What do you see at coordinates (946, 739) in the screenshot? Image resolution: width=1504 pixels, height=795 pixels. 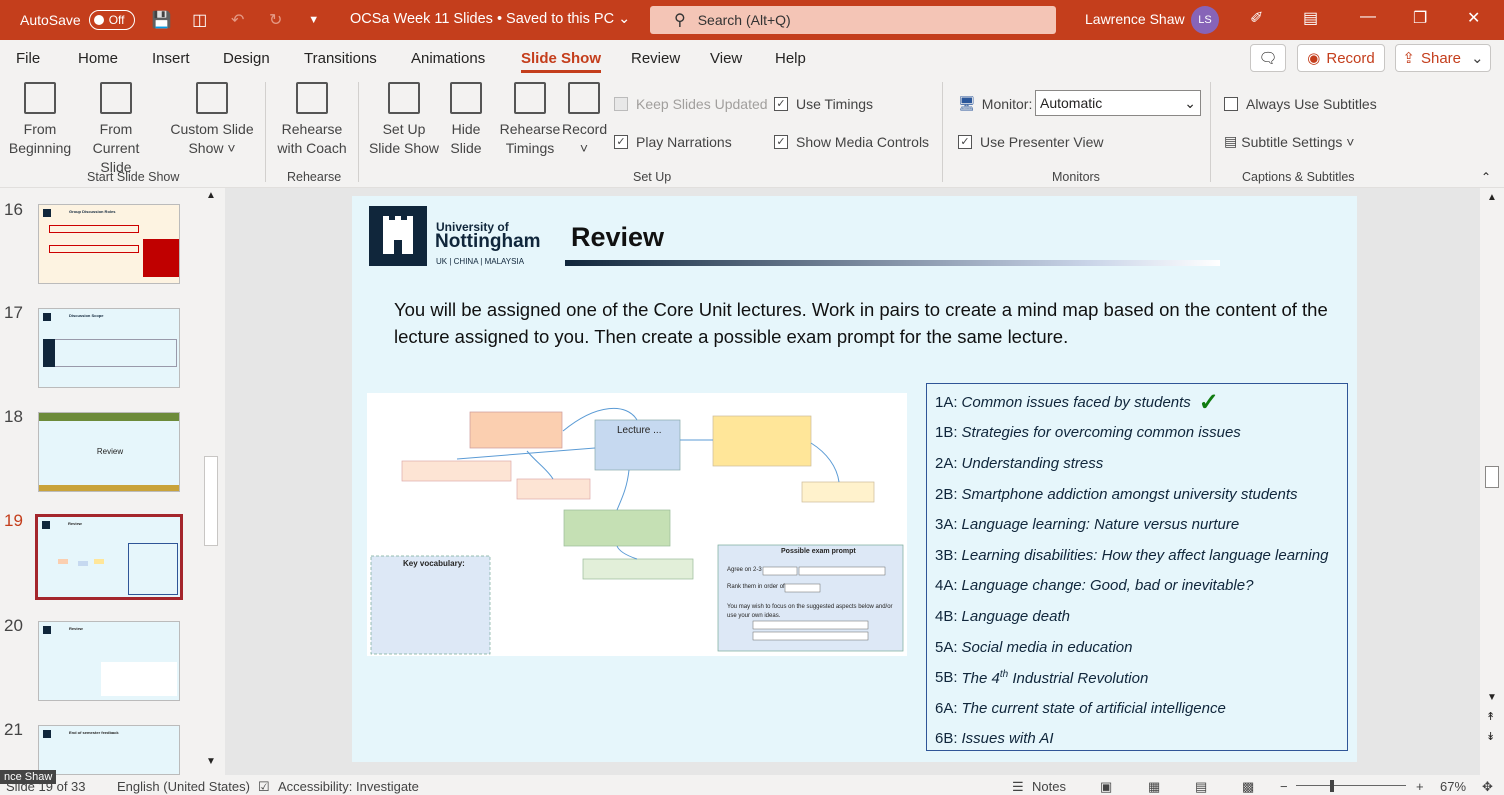 I see `lecture-code: 6B:` at bounding box center [946, 739].